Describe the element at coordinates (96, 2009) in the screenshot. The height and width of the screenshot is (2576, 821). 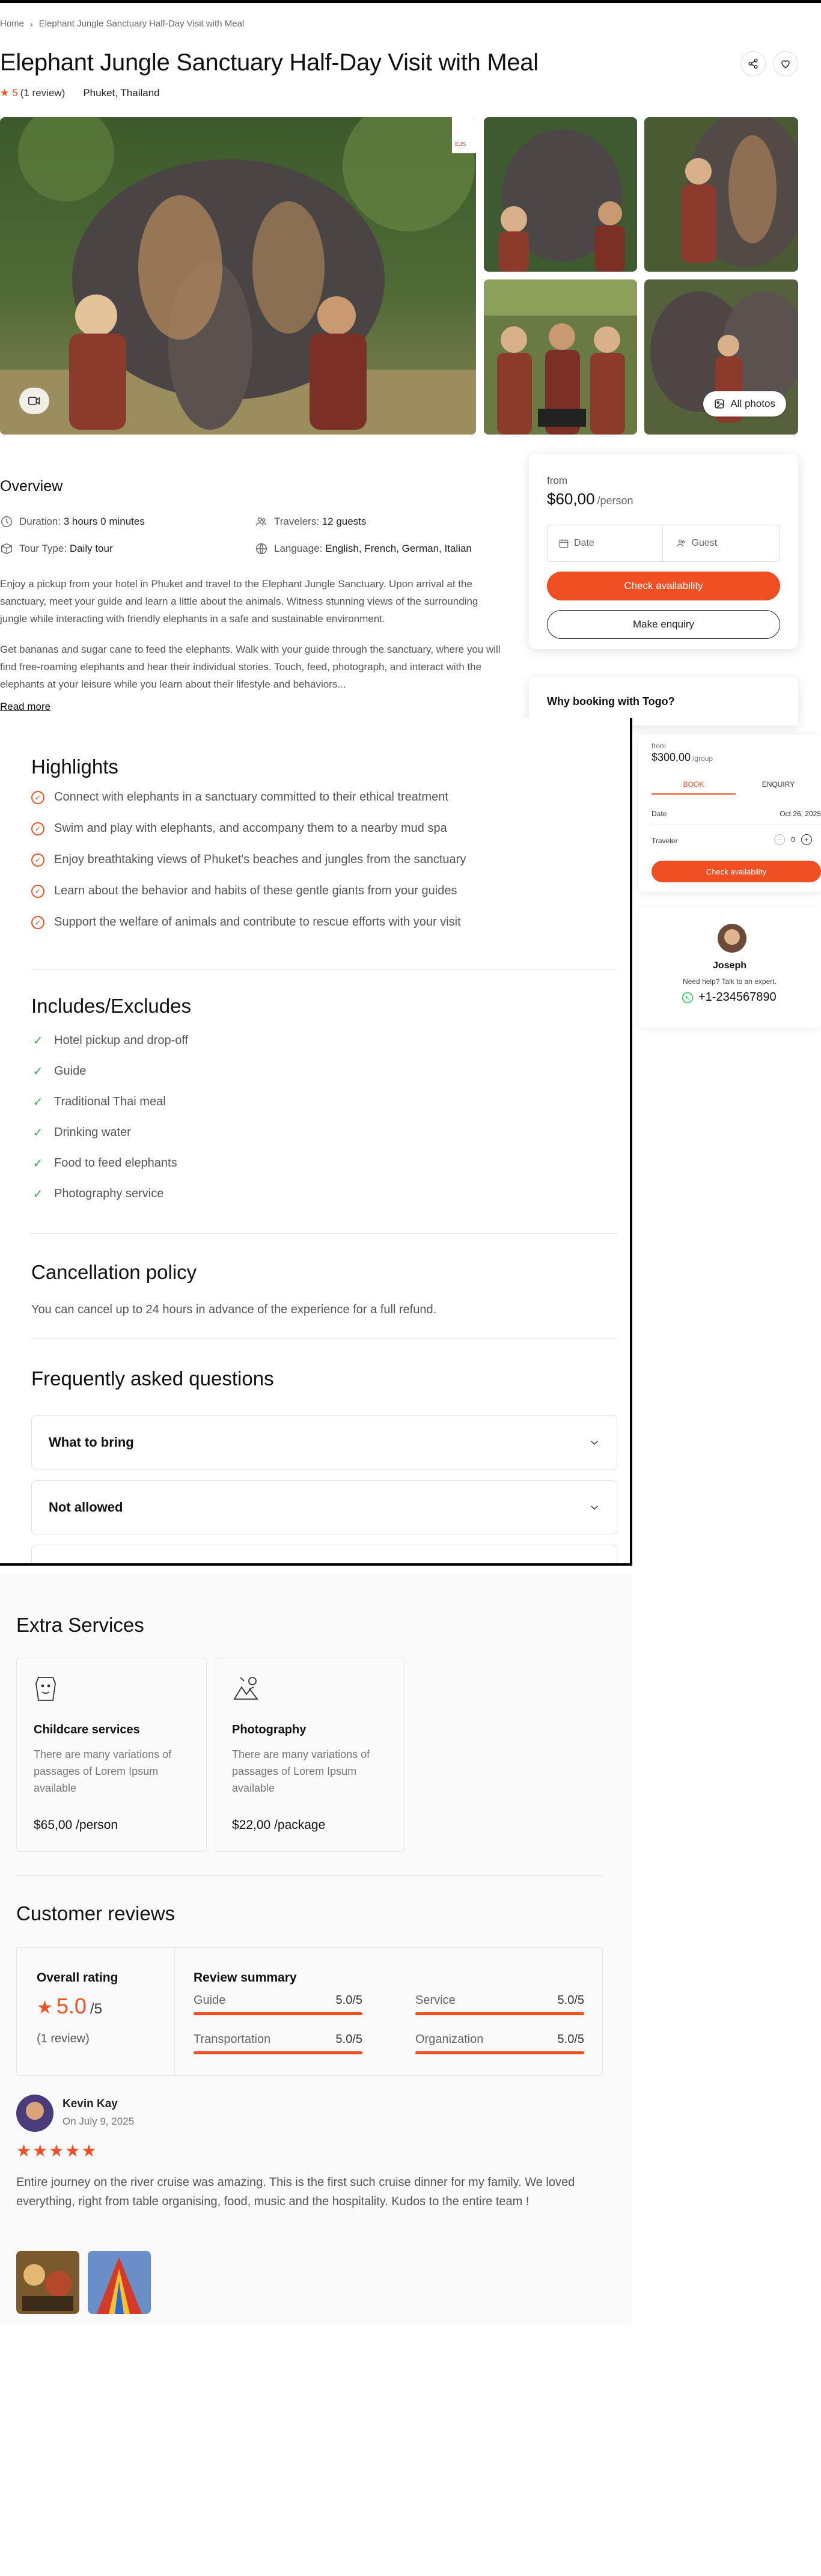
I see `overall-score-max: /5` at that location.